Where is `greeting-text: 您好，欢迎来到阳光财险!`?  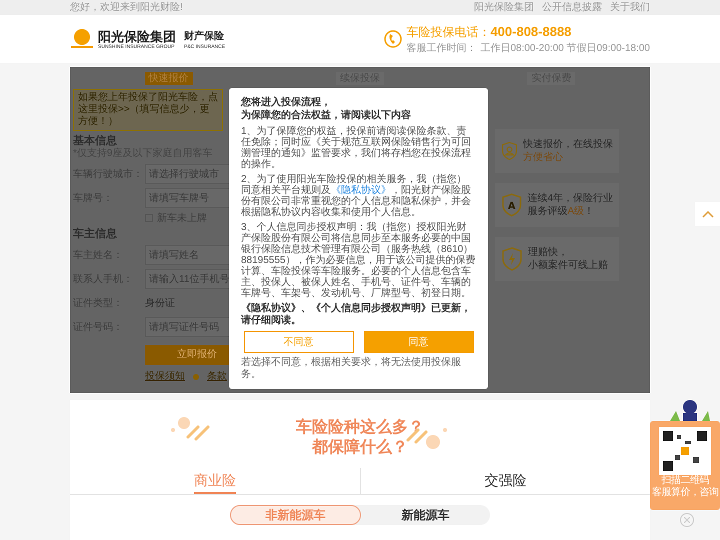
greeting-text: 您好，欢迎来到阳光财险! is located at coordinates (126, 7).